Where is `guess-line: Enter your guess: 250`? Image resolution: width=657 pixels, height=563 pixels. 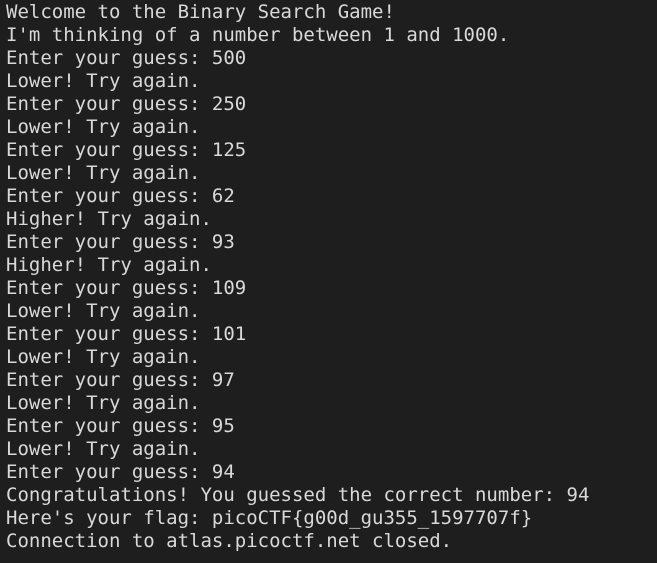 guess-line: Enter your guess: 250 is located at coordinates (126, 104).